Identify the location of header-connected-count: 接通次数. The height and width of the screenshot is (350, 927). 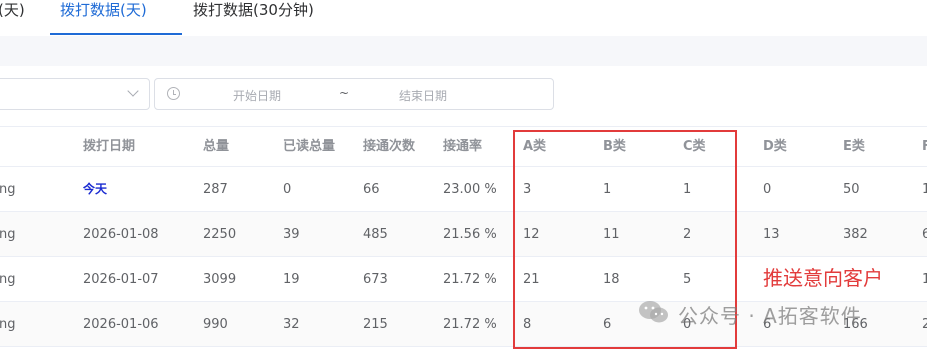
(389, 147).